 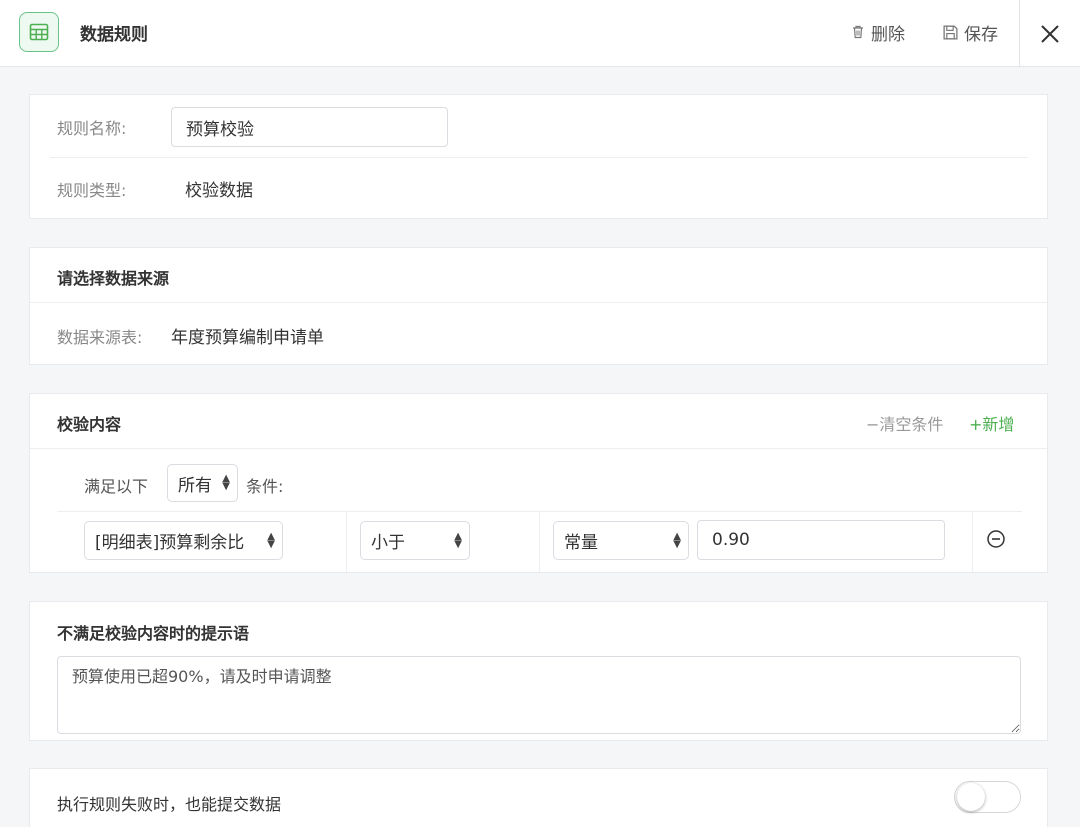 I want to click on toggle-knob, so click(x=971, y=797).